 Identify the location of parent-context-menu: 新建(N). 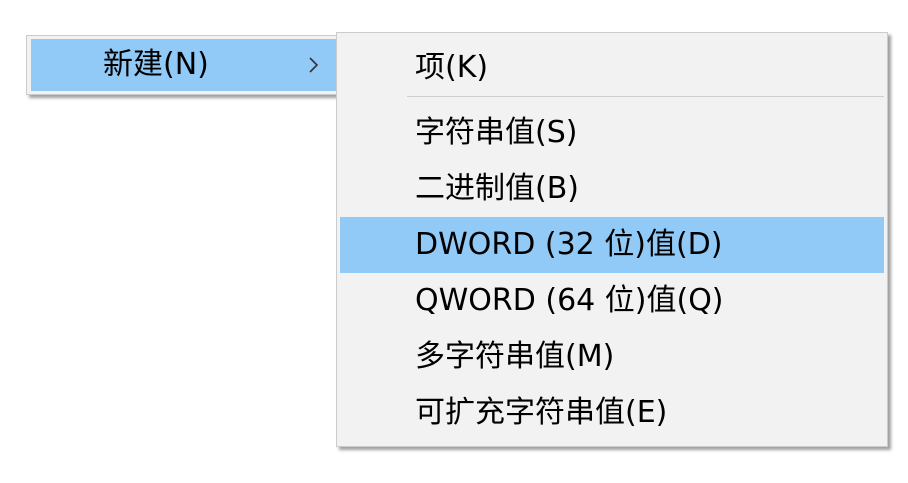
(183, 65).